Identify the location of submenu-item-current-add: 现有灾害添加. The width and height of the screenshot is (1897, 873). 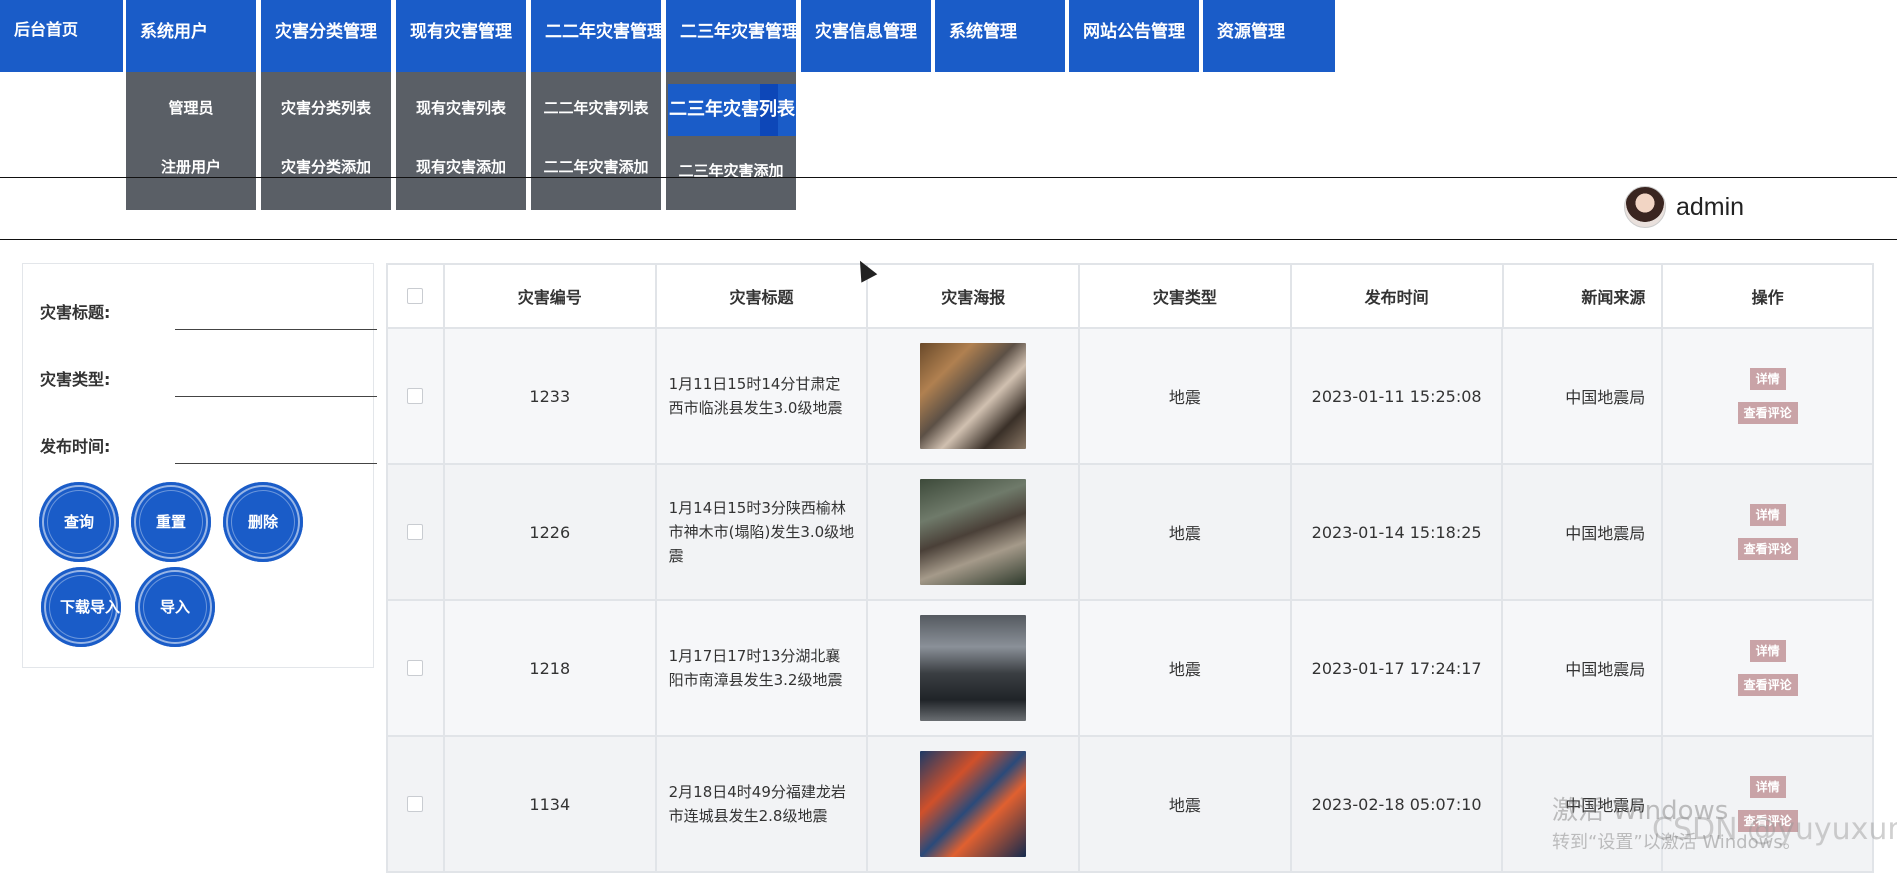
(461, 167).